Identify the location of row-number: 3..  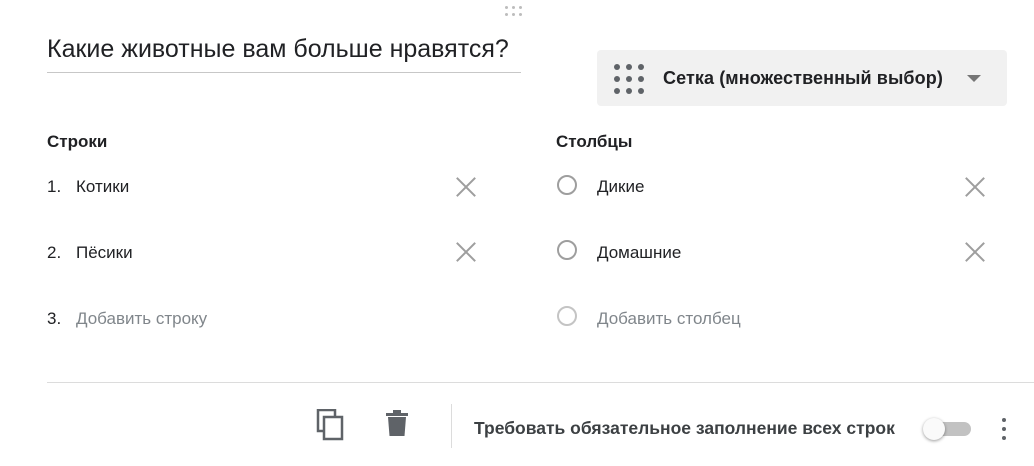
(54, 318).